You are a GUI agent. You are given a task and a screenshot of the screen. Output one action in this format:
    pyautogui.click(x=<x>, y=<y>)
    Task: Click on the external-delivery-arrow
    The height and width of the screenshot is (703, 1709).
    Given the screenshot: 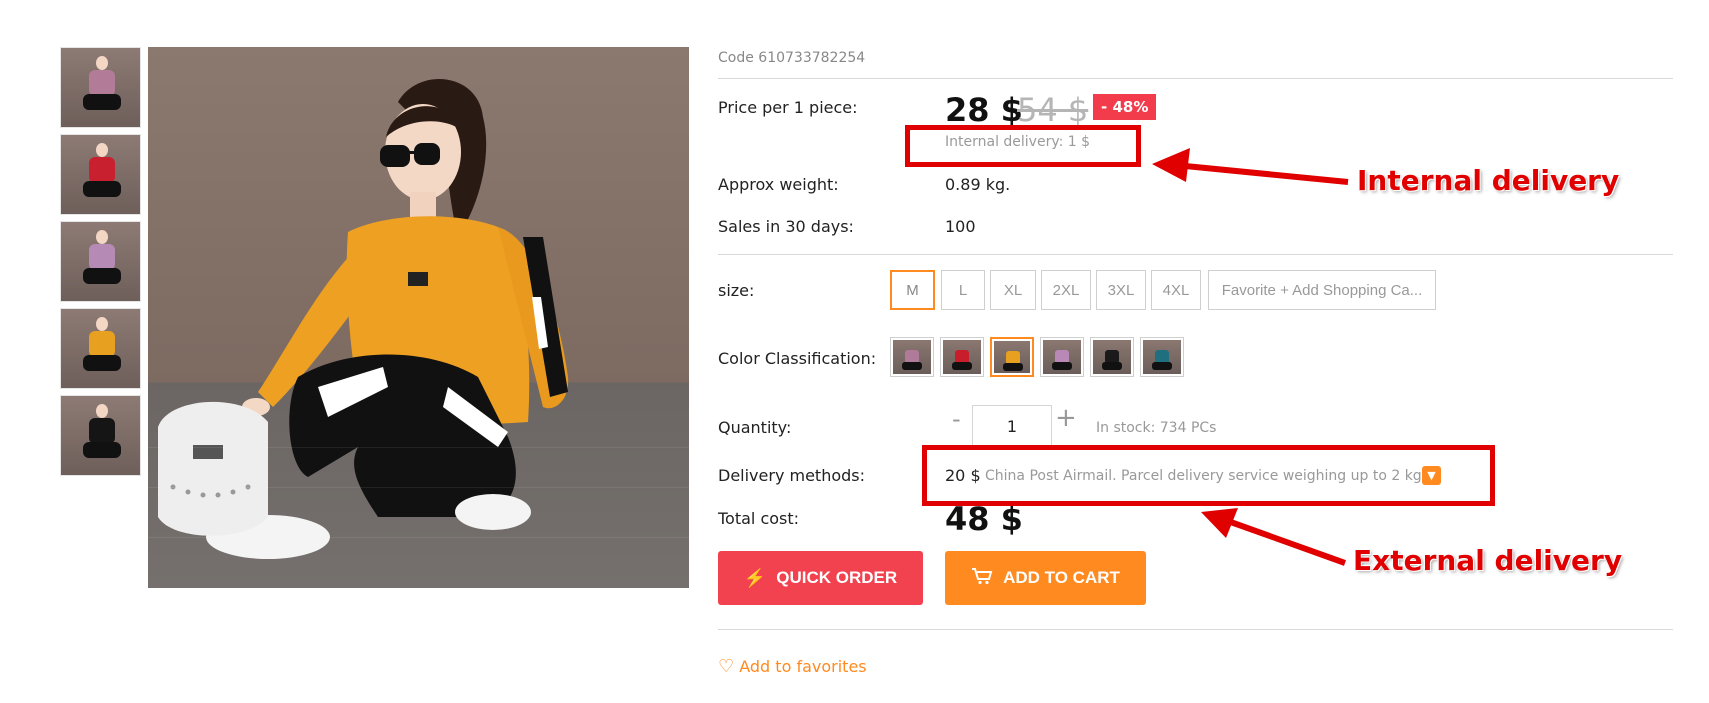 What is the action you would take?
    pyautogui.click(x=1274, y=537)
    